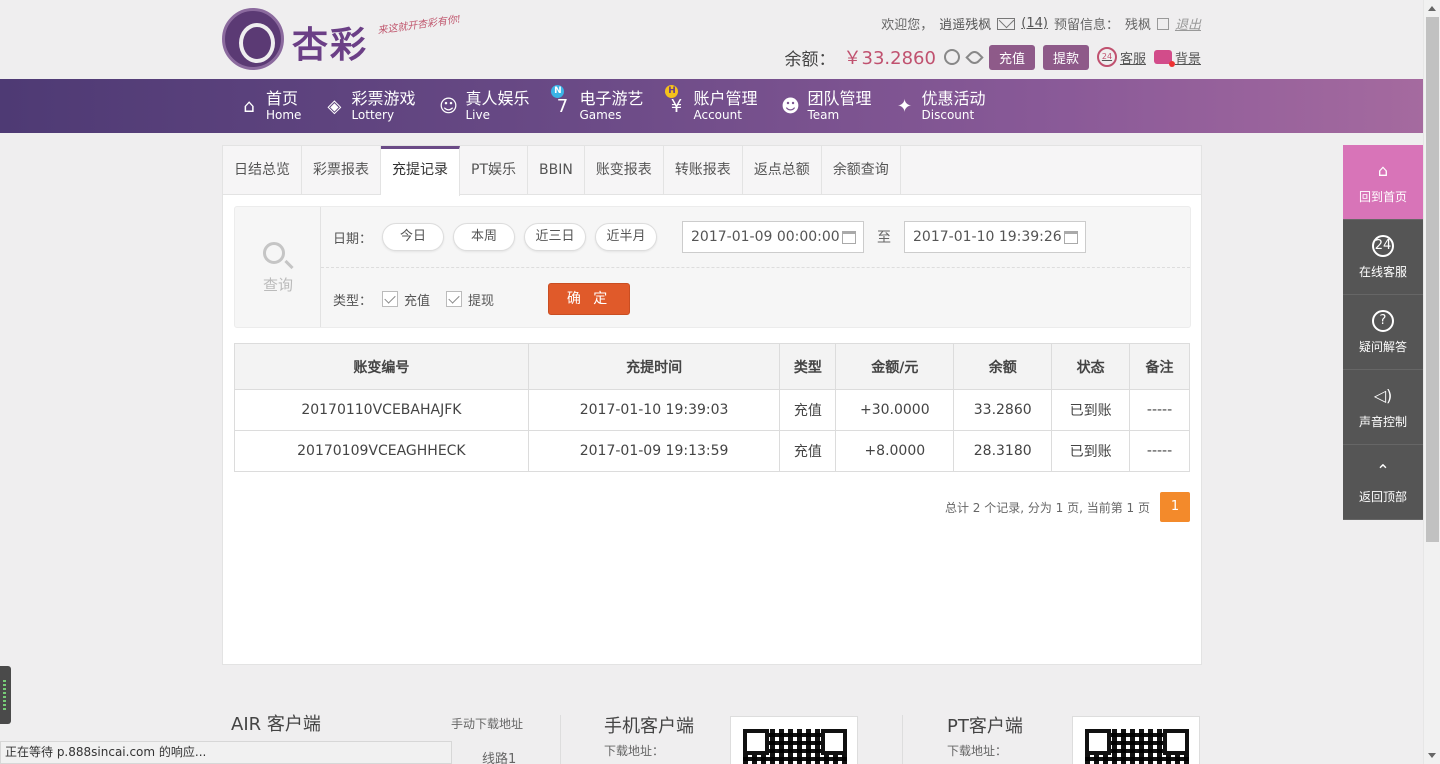 This screenshot has height=764, width=1440. Describe the element at coordinates (624, 170) in the screenshot. I see `tab-account-change-report: 账变报表` at that location.